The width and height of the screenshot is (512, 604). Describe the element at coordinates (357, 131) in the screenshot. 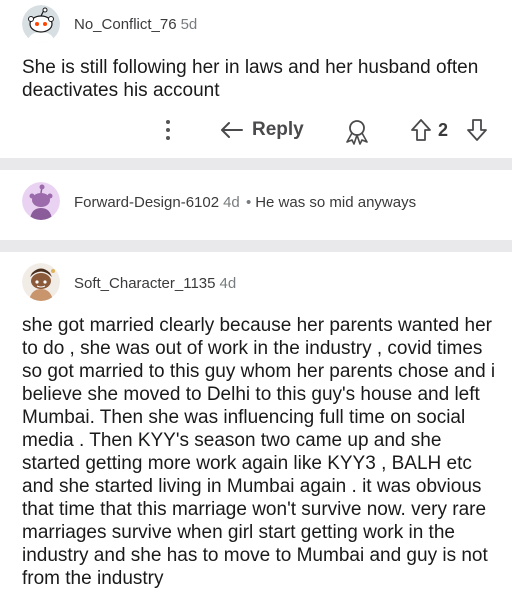

I see `award-icon` at that location.